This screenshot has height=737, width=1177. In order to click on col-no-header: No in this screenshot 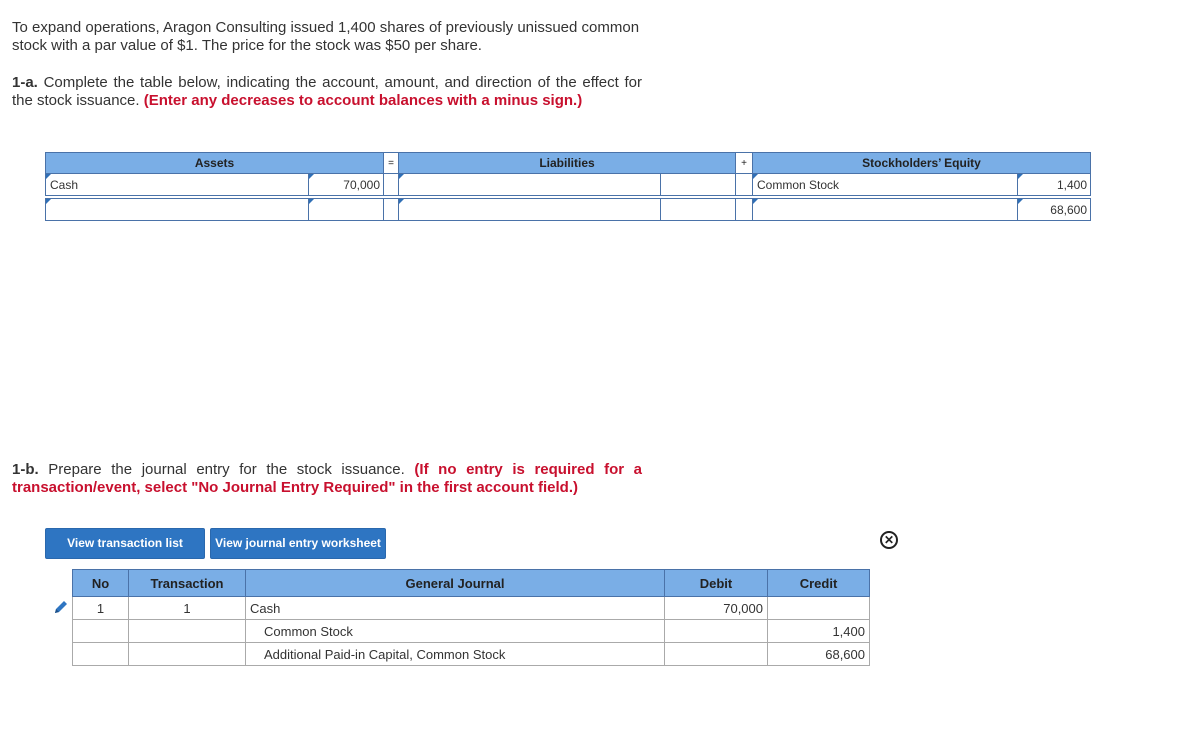, I will do `click(100, 583)`.